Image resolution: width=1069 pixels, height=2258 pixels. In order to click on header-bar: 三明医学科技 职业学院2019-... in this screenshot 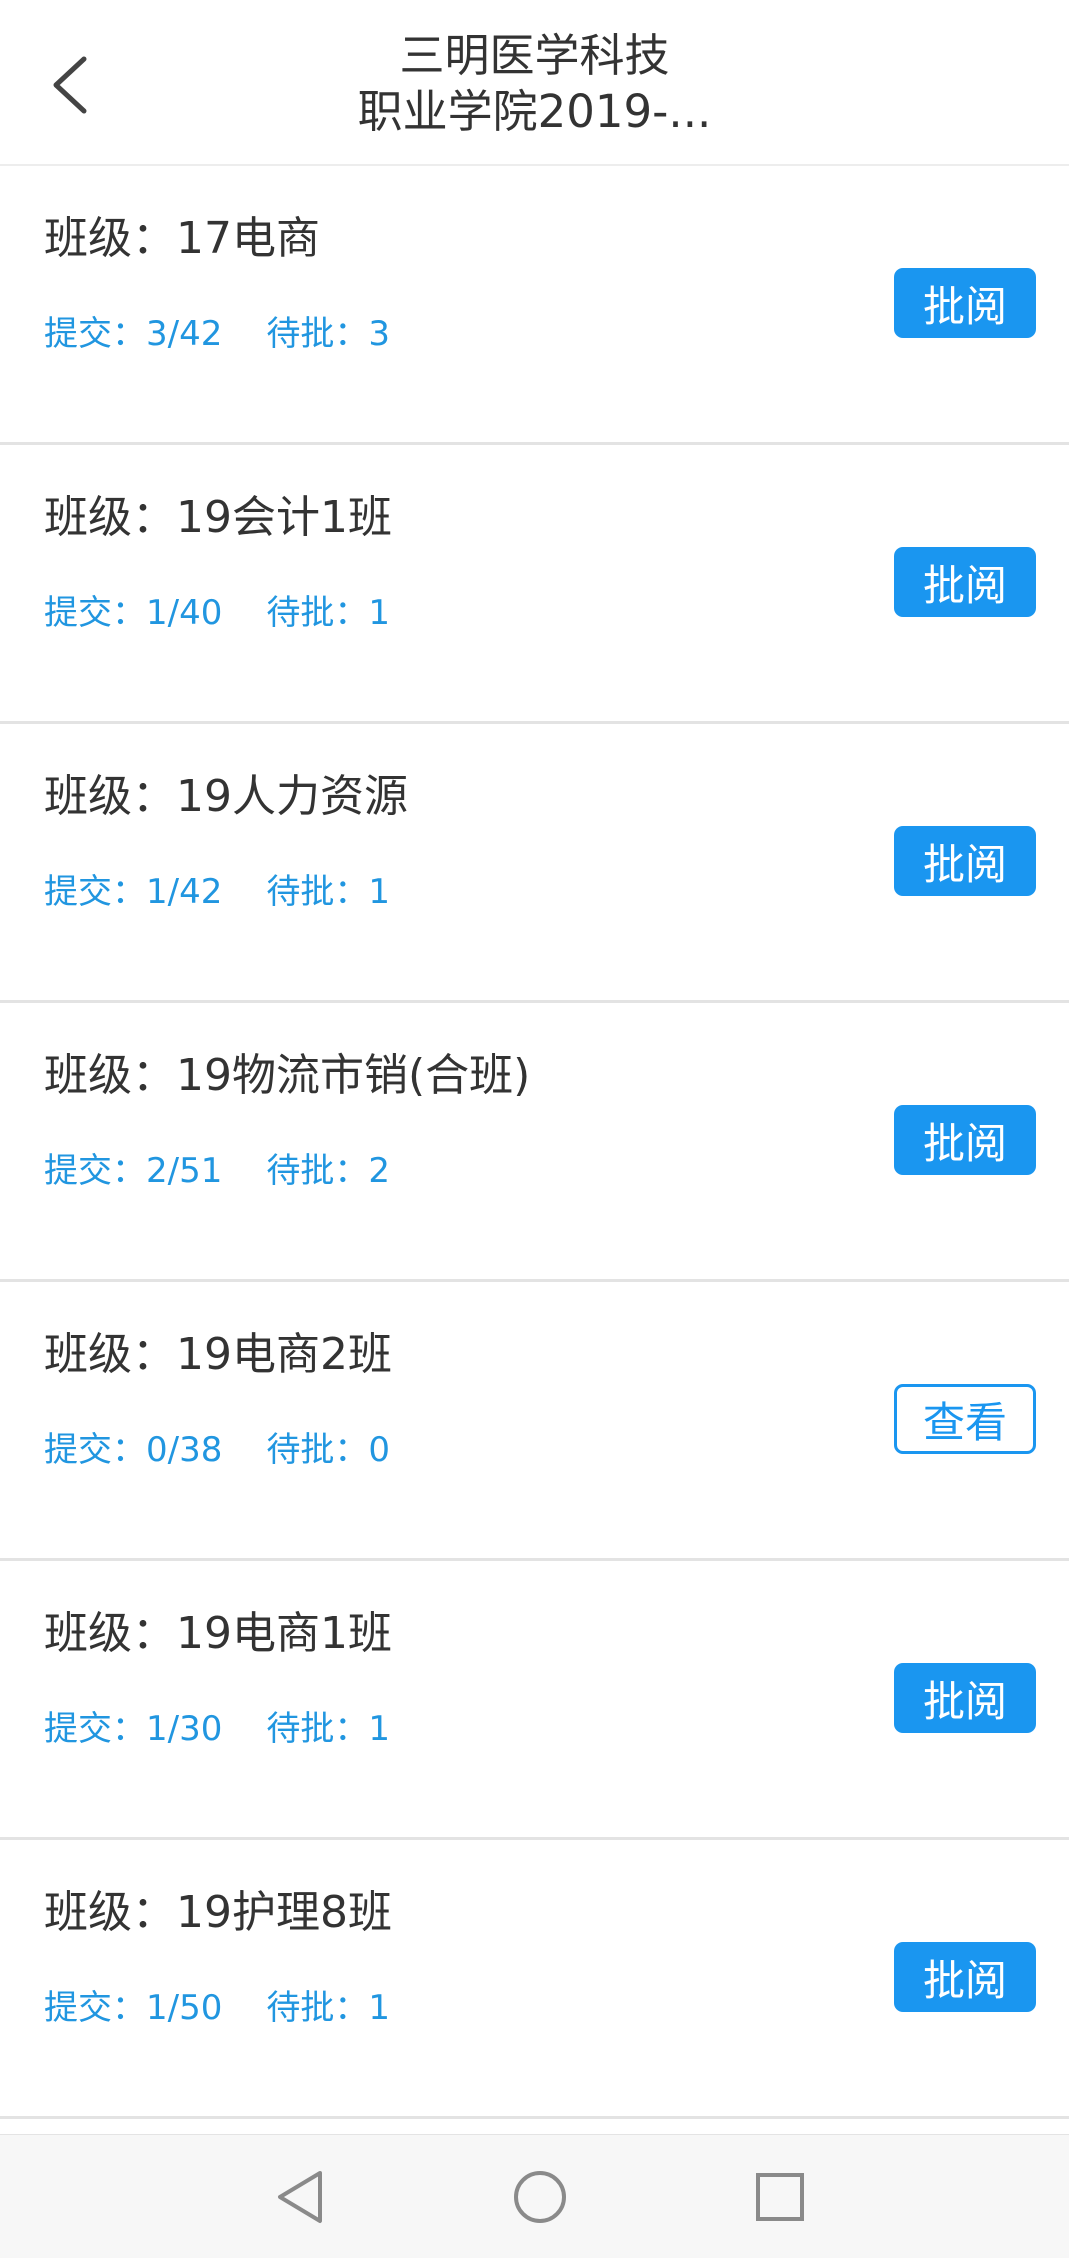, I will do `click(534, 83)`.